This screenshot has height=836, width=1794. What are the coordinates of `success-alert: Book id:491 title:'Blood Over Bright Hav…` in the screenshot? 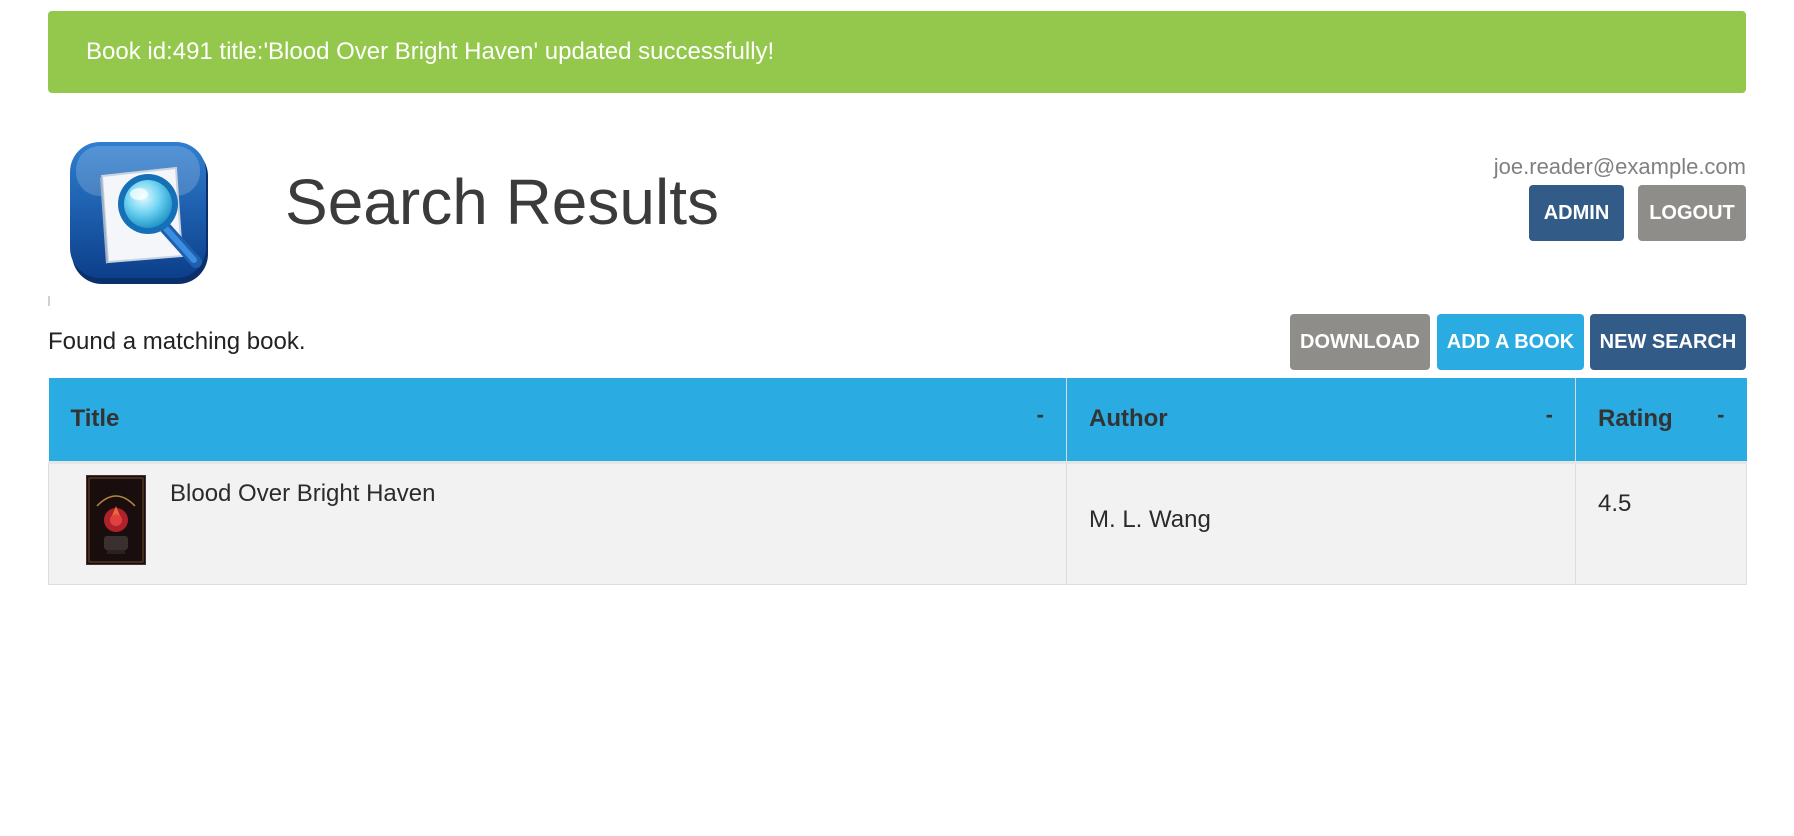 It's located at (897, 52).